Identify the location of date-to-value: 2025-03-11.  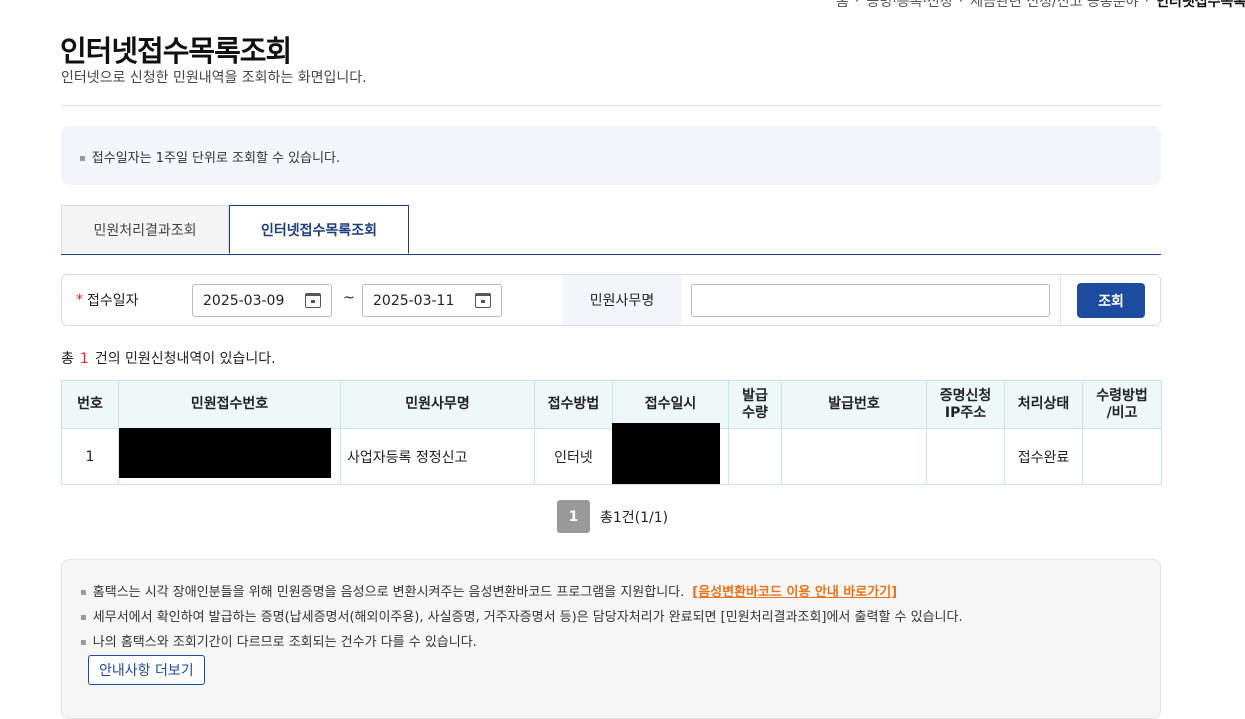
(414, 300).